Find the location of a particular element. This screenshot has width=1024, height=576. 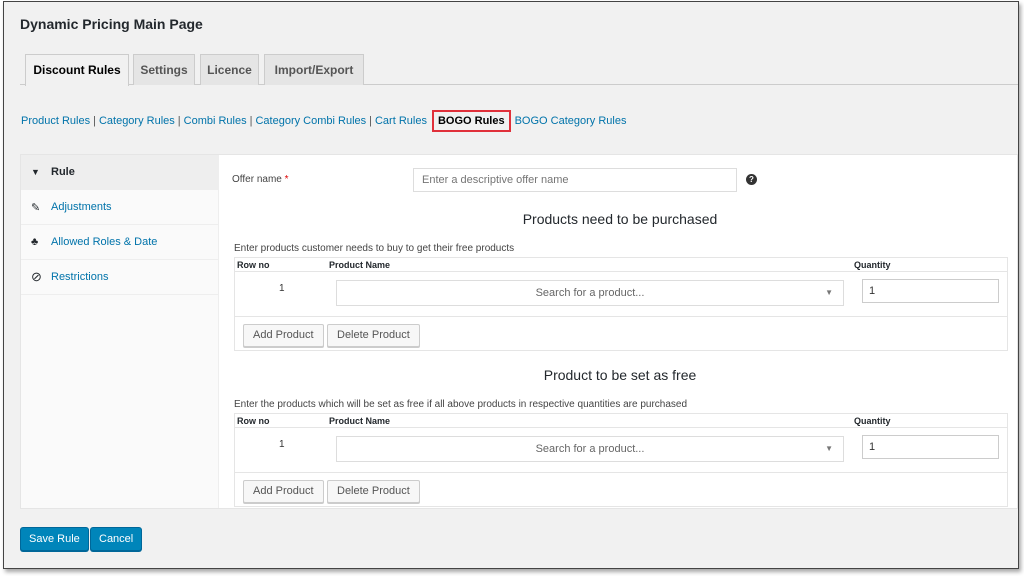

users-icon: ♣ is located at coordinates (35, 242).